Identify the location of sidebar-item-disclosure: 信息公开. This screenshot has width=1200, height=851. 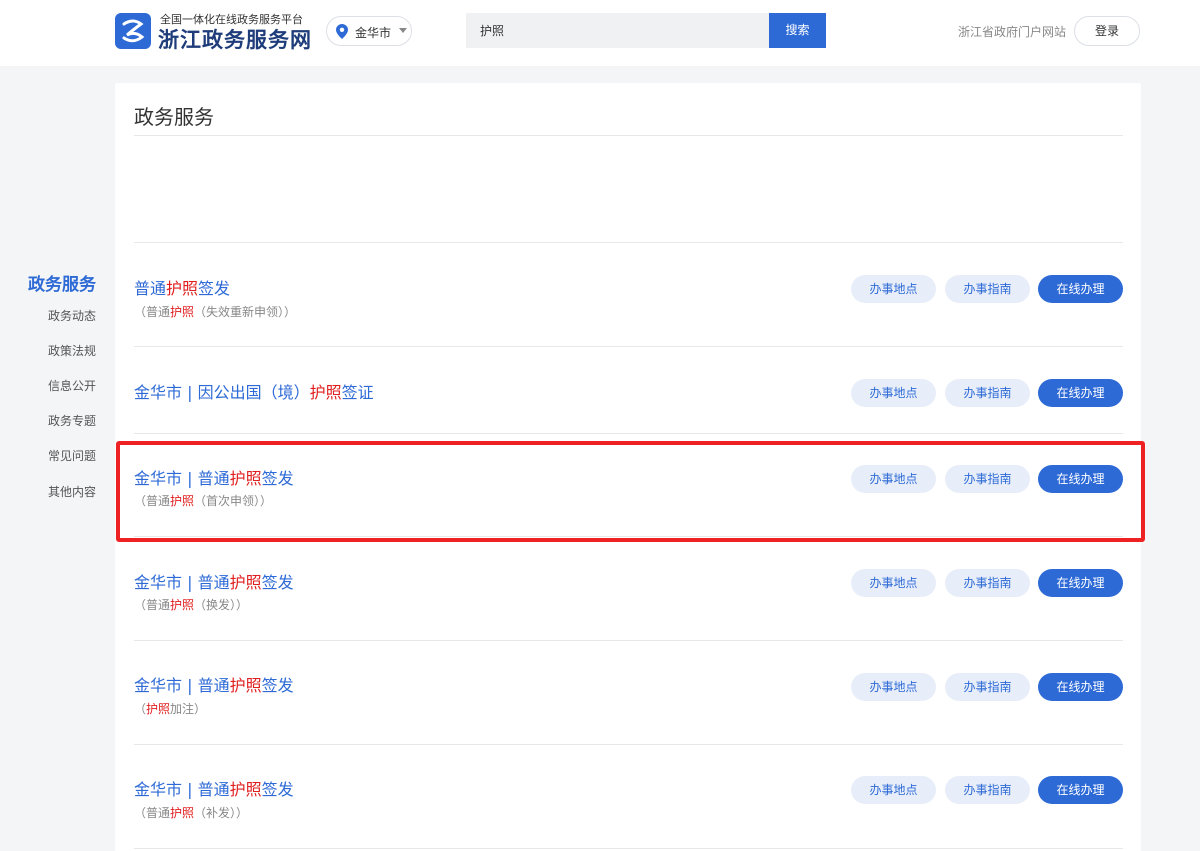
(72, 385).